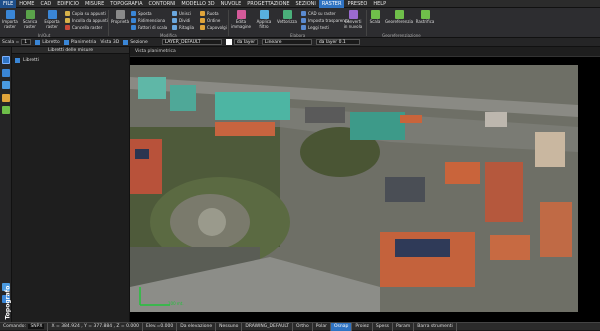  Describe the element at coordinates (197, 326) in the screenshot. I see `elevation-mode: Da elevazione` at that location.